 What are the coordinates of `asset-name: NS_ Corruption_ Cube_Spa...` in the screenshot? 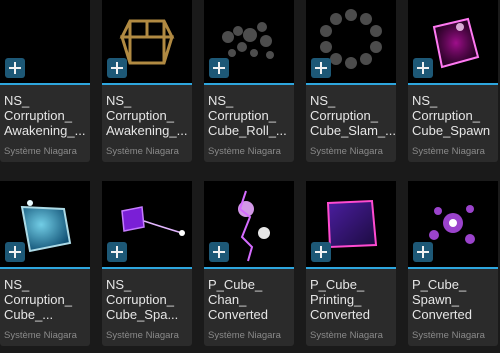 It's located at (142, 299).